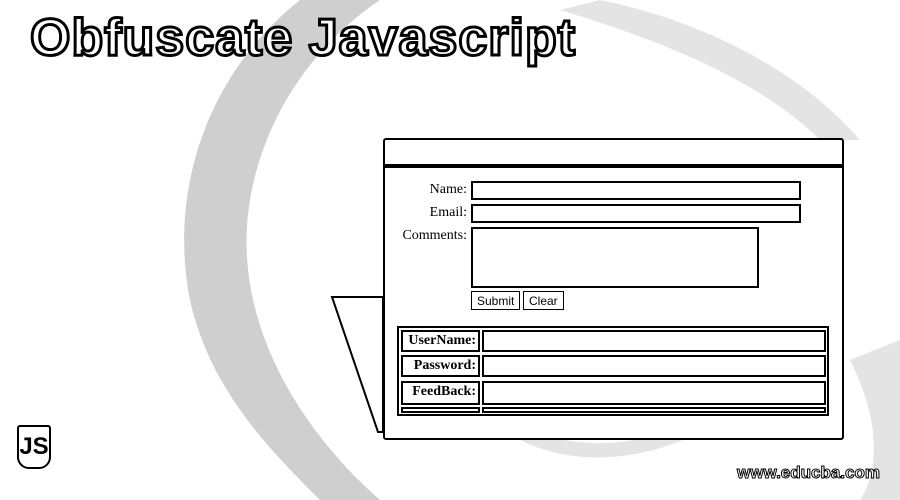 This screenshot has width=900, height=500. I want to click on username-cell, so click(654, 341).